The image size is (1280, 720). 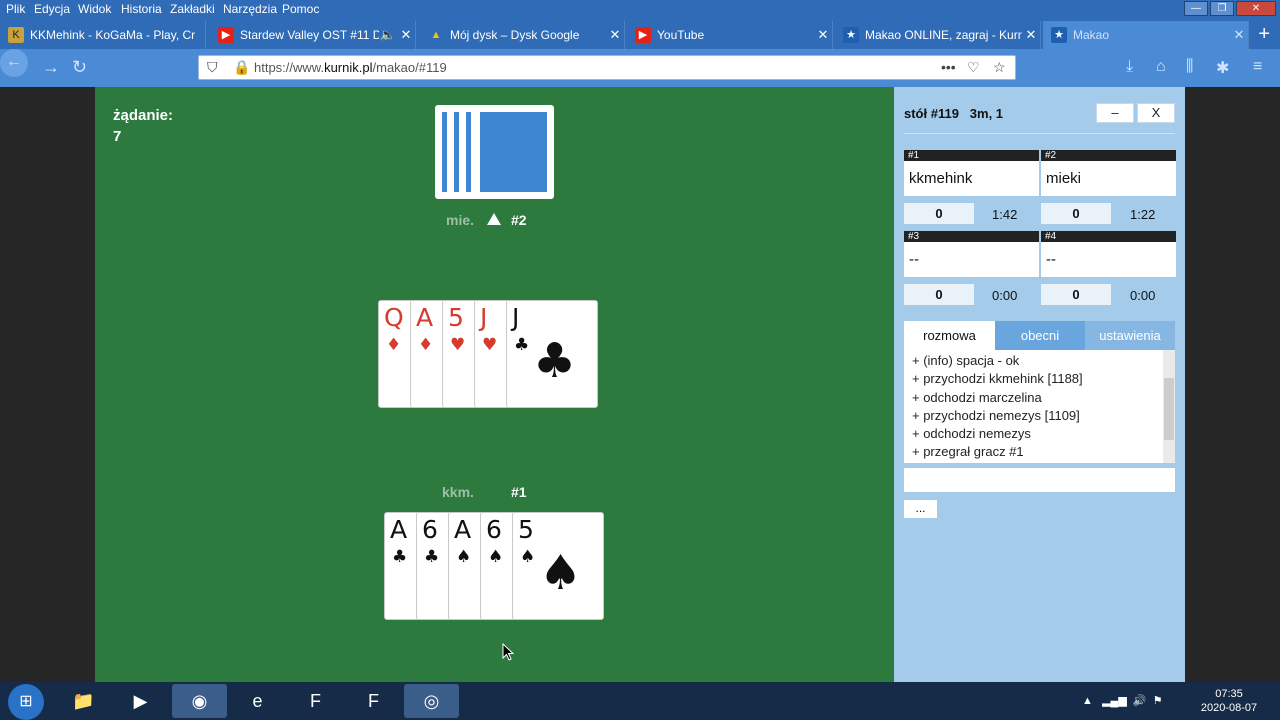 I want to click on scrollbar-thumb, so click(x=1169, y=409).